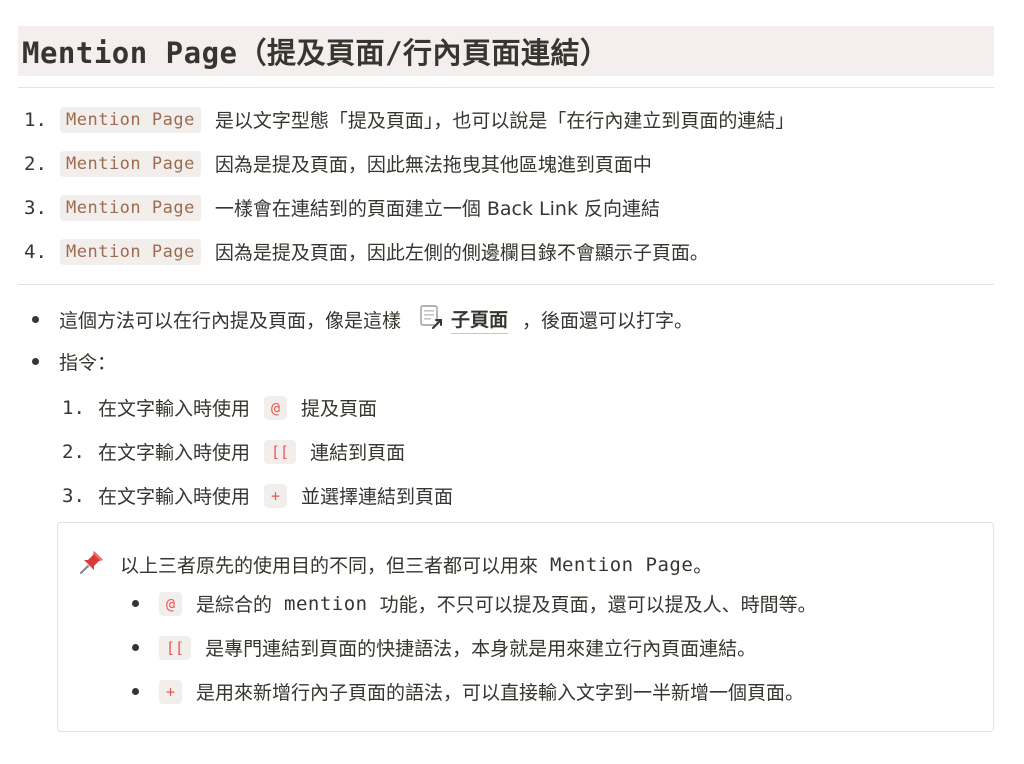 The width and height of the screenshot is (1024, 764). What do you see at coordinates (73, 495) in the screenshot?
I see `step-number: 3.` at bounding box center [73, 495].